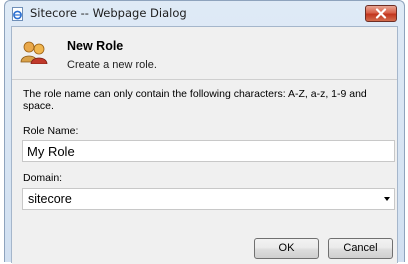  What do you see at coordinates (112, 65) in the screenshot?
I see `dialog-subtitle: Create a new role.` at bounding box center [112, 65].